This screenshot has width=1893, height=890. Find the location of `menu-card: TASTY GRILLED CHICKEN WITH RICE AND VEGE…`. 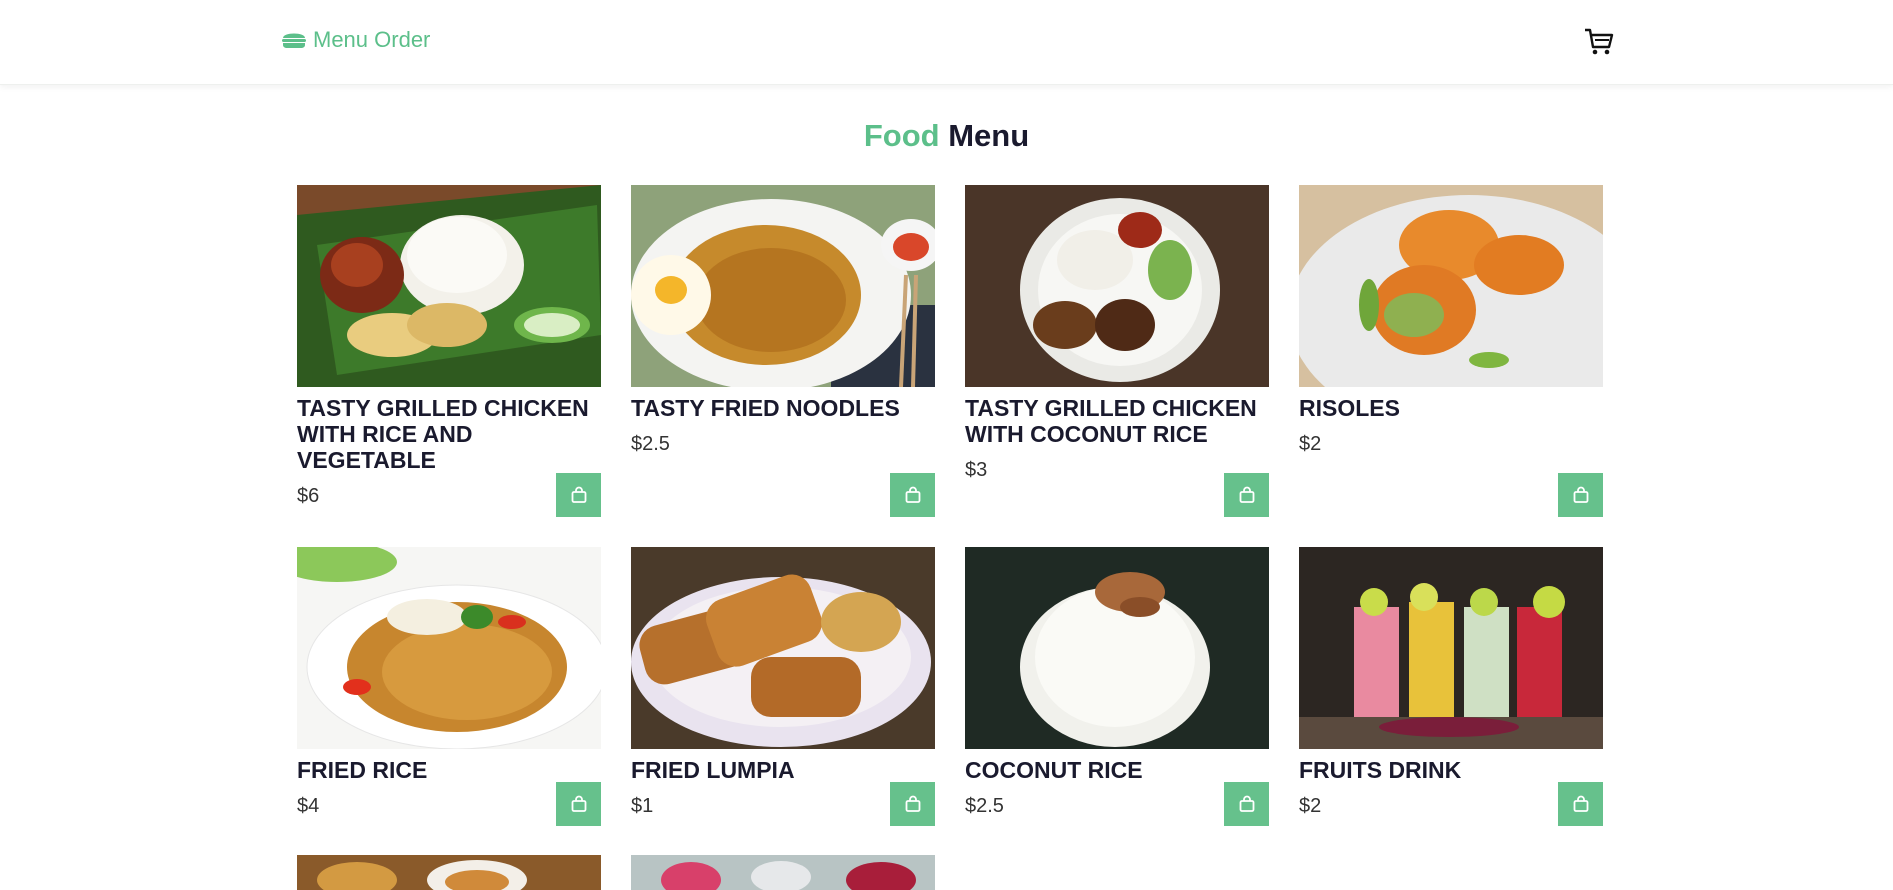

menu-card: TASTY GRILLED CHICKEN WITH RICE AND VEGE… is located at coordinates (449, 351).